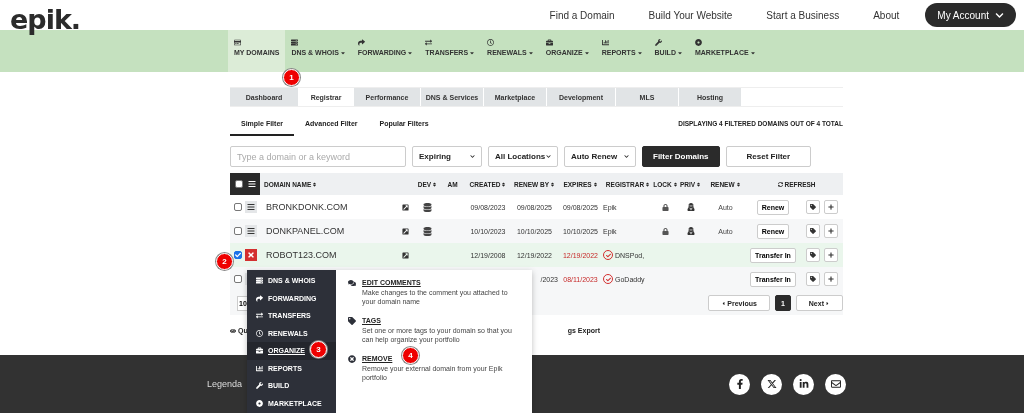 The image size is (1024, 413). Describe the element at coordinates (681, 156) in the screenshot. I see `filter-button: Filter Domains` at that location.